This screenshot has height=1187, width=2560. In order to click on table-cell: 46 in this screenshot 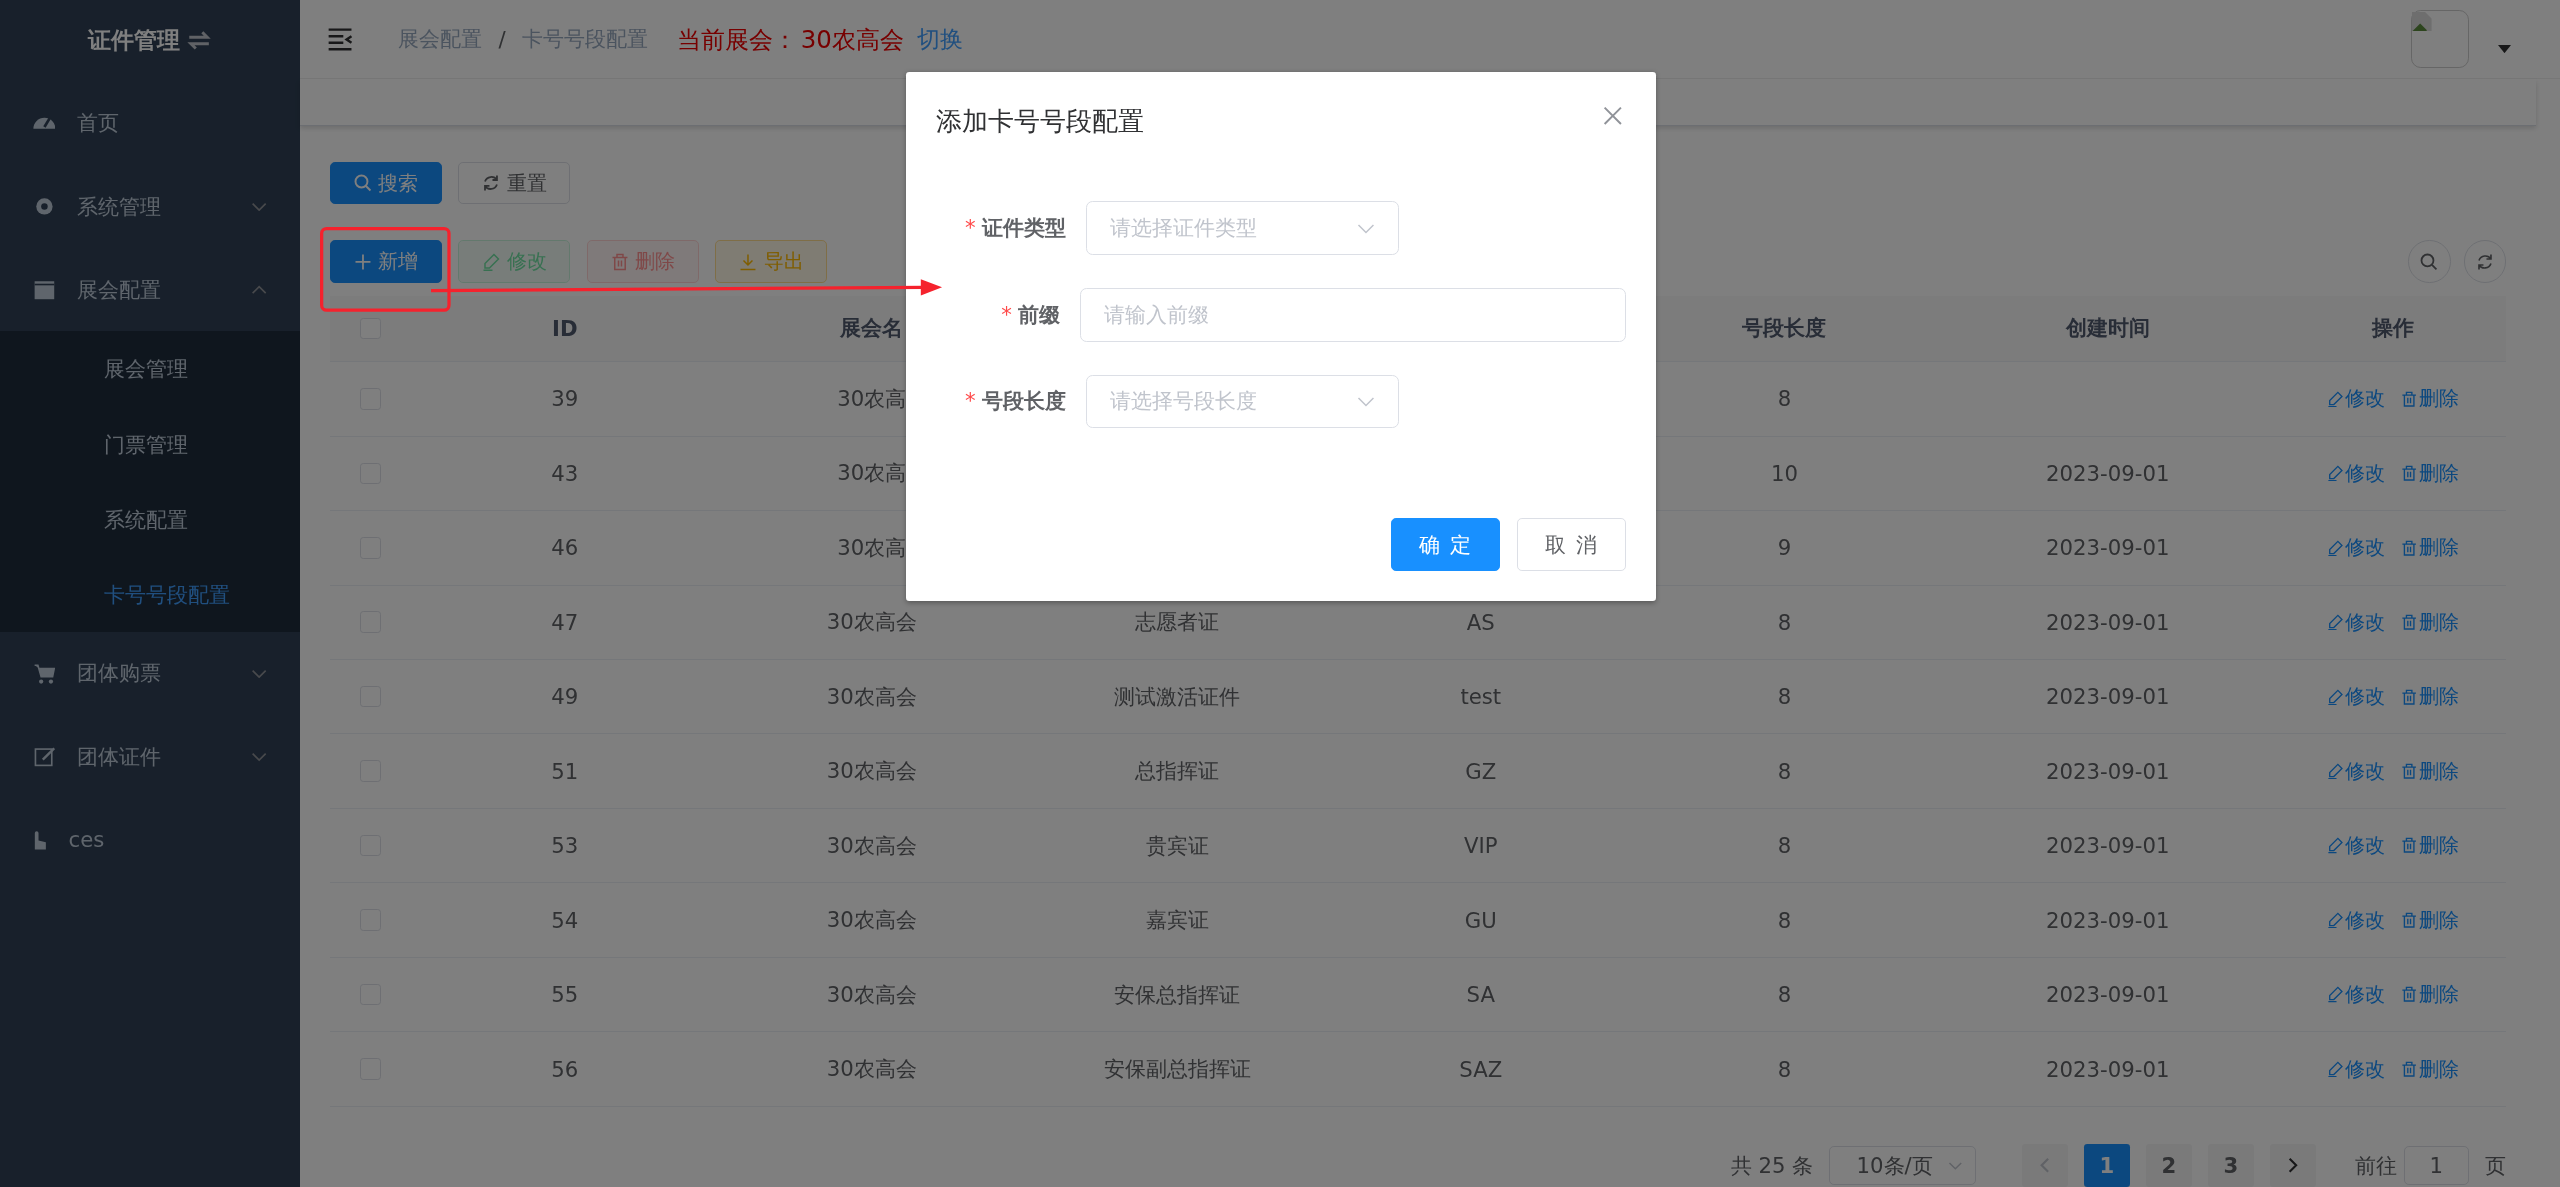, I will do `click(565, 548)`.